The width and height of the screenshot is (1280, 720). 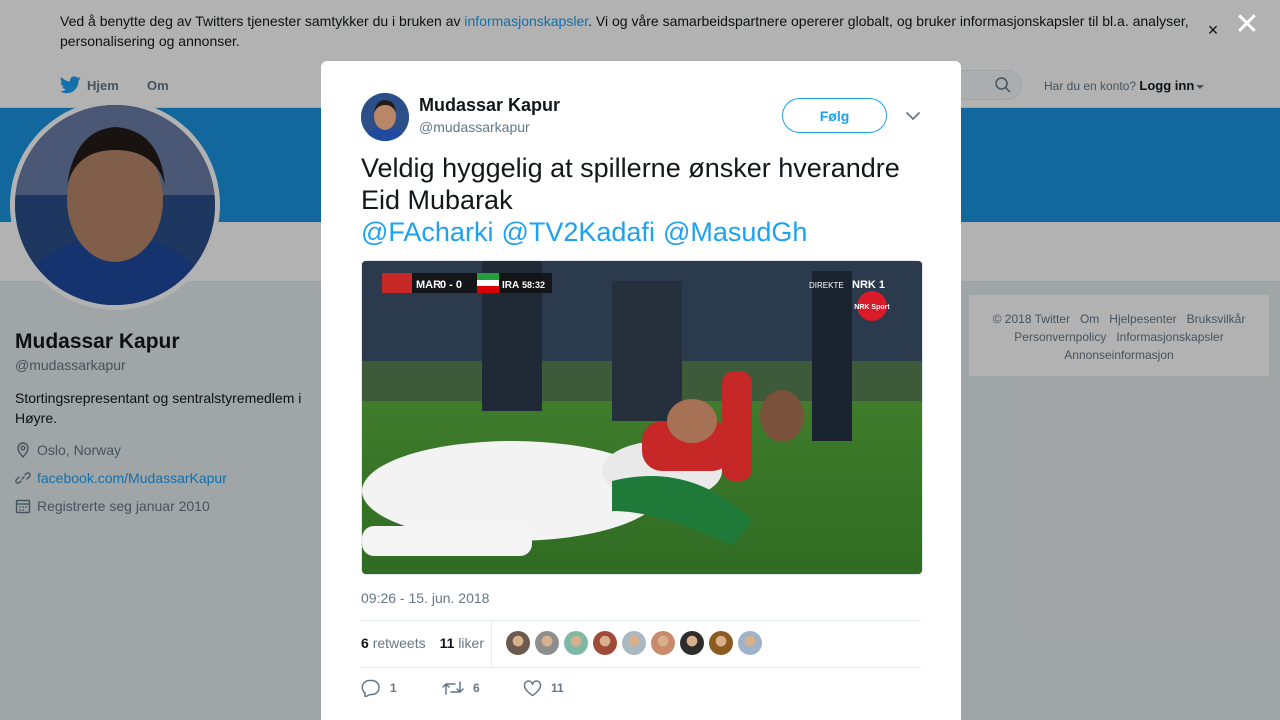 What do you see at coordinates (510, 285) in the screenshot?
I see `scoreboard-away: IRA` at bounding box center [510, 285].